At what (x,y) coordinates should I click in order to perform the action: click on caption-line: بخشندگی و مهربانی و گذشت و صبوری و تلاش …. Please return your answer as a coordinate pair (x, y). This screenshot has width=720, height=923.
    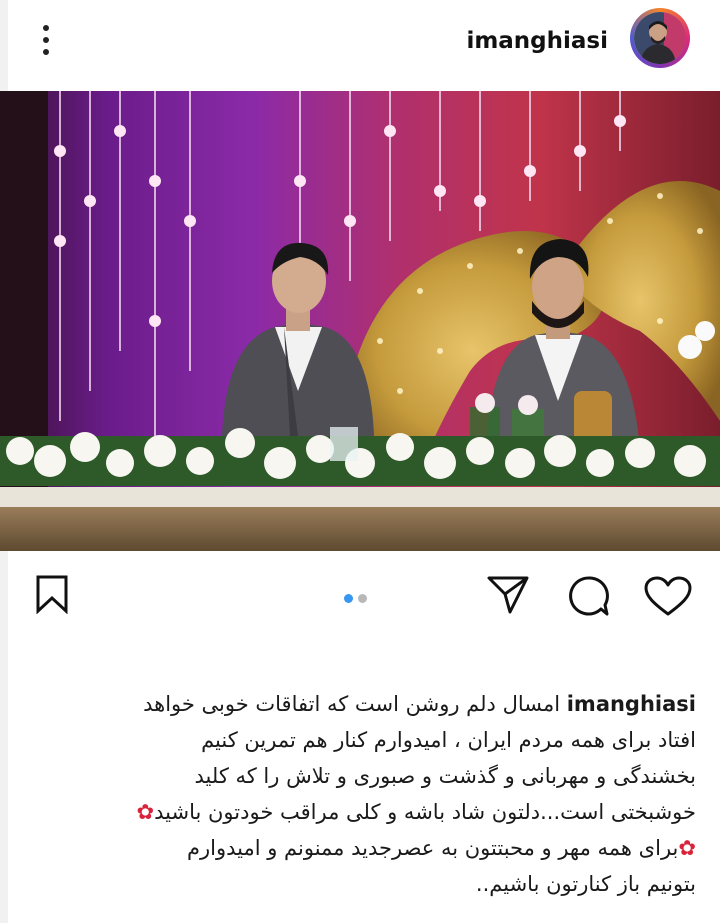
    Looking at the image, I should click on (445, 776).